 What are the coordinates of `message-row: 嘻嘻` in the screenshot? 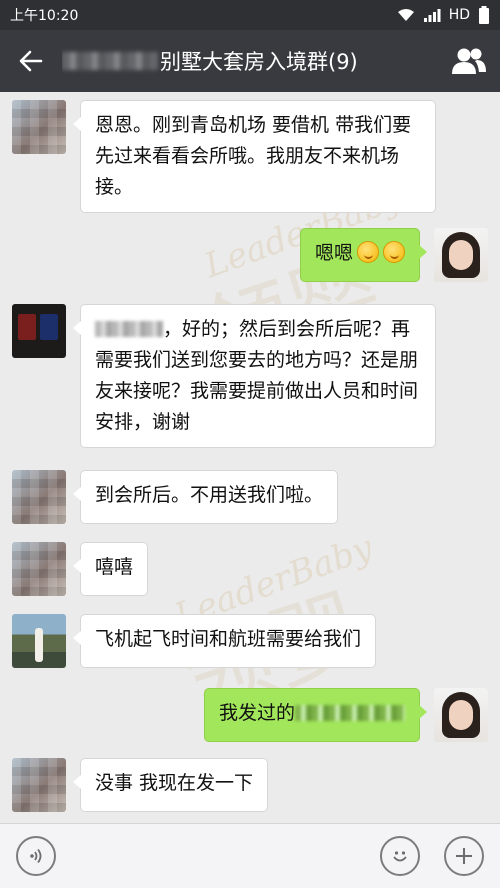 It's located at (80, 569).